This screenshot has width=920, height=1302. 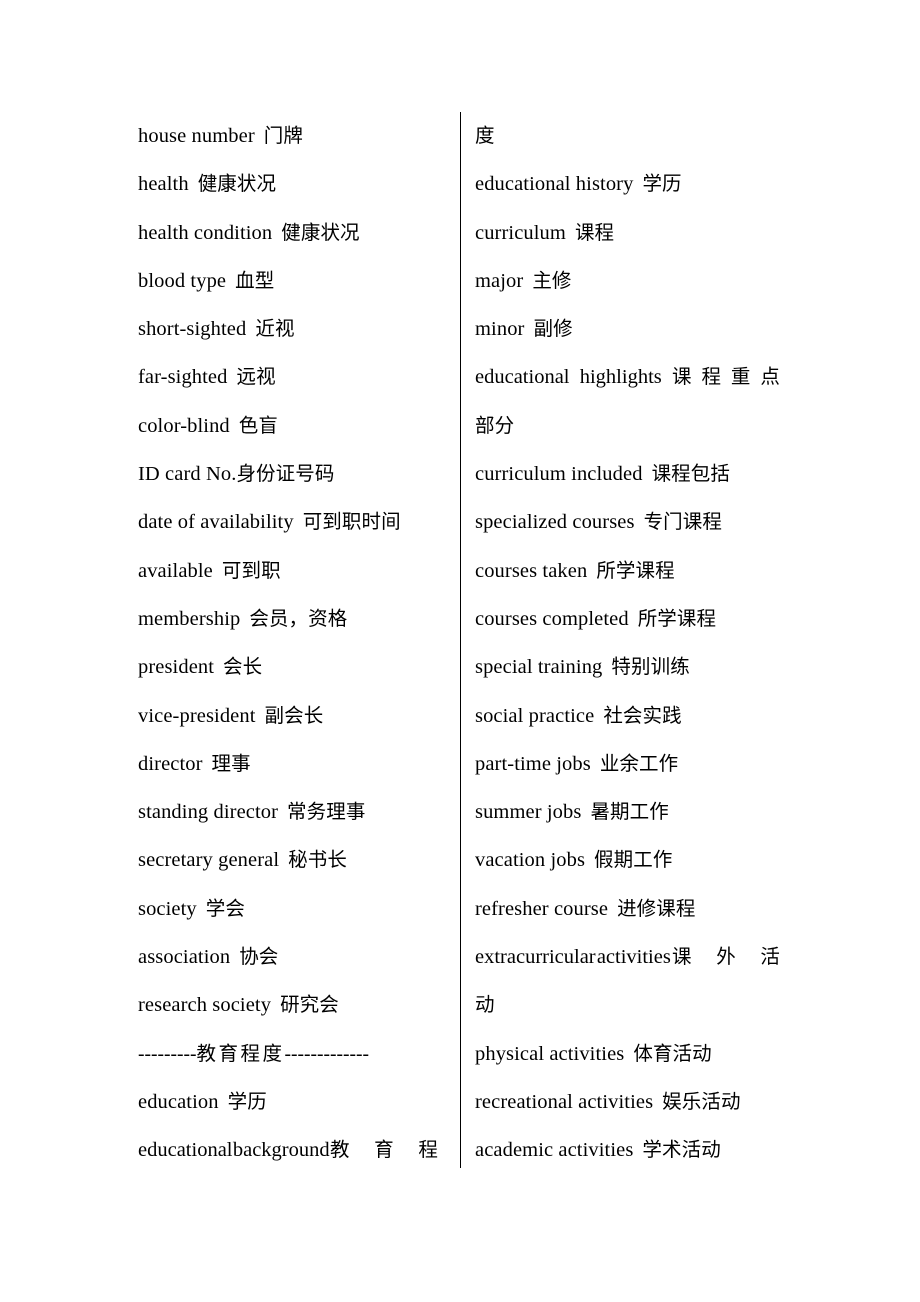 What do you see at coordinates (243, 667) in the screenshot?
I see `entry-translation: 会长` at bounding box center [243, 667].